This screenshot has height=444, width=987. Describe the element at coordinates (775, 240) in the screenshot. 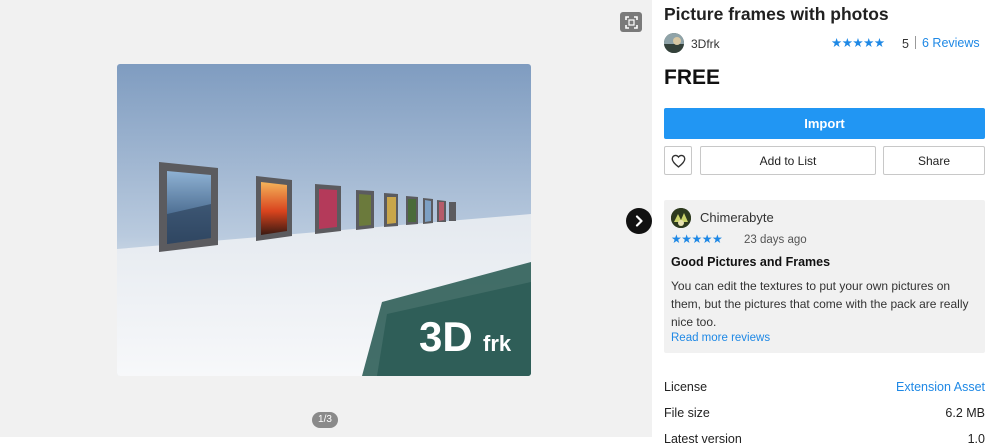

I see `review-date: 23 days ago` at that location.